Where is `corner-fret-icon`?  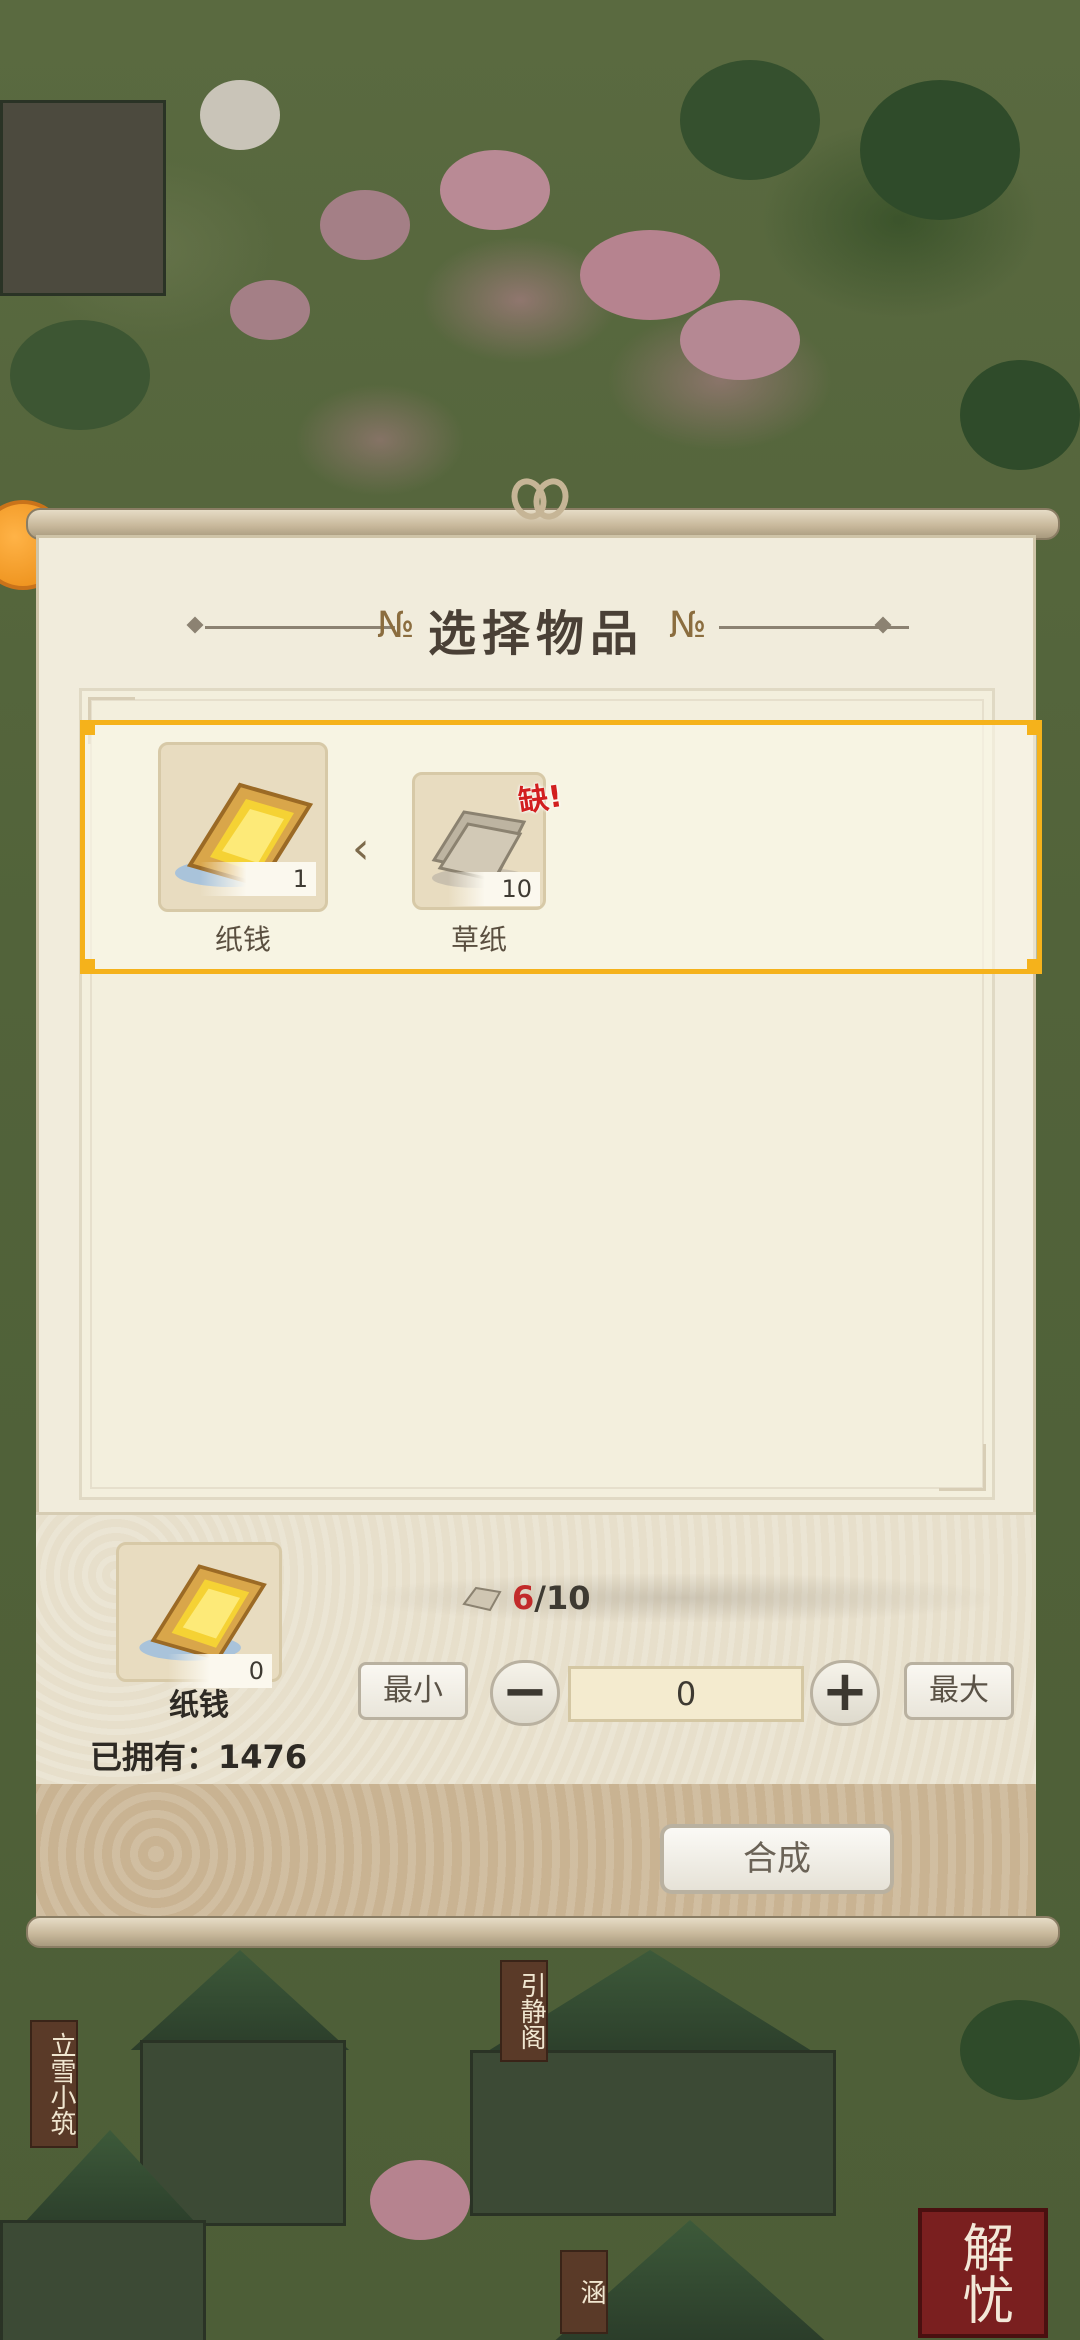
corner-fret-icon is located at coordinates (962, 1467).